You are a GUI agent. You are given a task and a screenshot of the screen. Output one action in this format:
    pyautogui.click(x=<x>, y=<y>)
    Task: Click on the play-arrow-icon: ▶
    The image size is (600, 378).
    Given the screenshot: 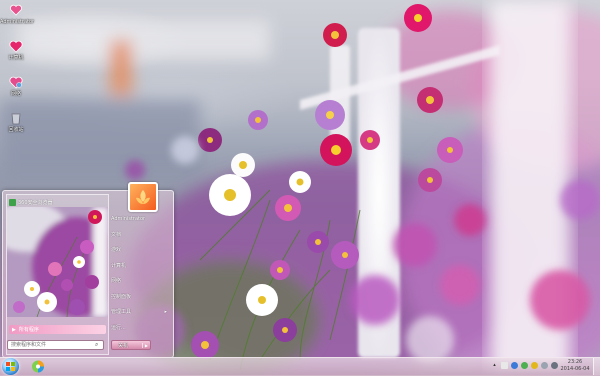 What is the action you would take?
    pyautogui.click(x=14, y=329)
    